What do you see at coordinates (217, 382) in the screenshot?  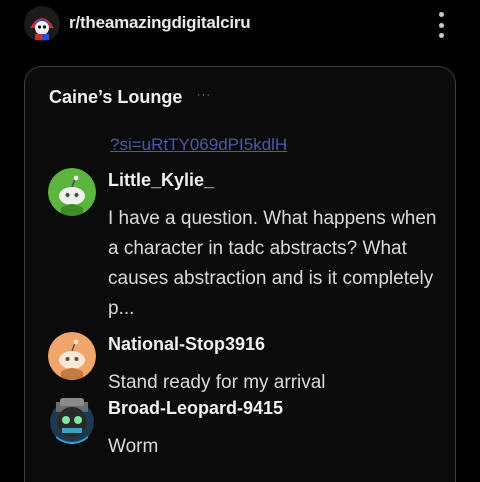 I see `message-text: Stand ready for my arrival` at bounding box center [217, 382].